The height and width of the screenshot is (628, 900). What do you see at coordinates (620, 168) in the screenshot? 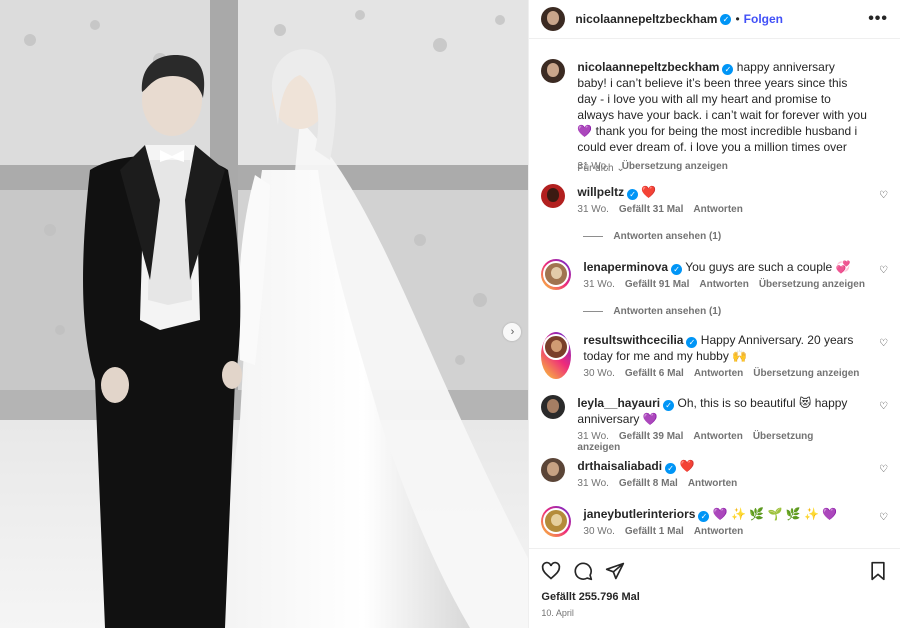
I see `chevron-down-icon: ⌄` at bounding box center [620, 168].